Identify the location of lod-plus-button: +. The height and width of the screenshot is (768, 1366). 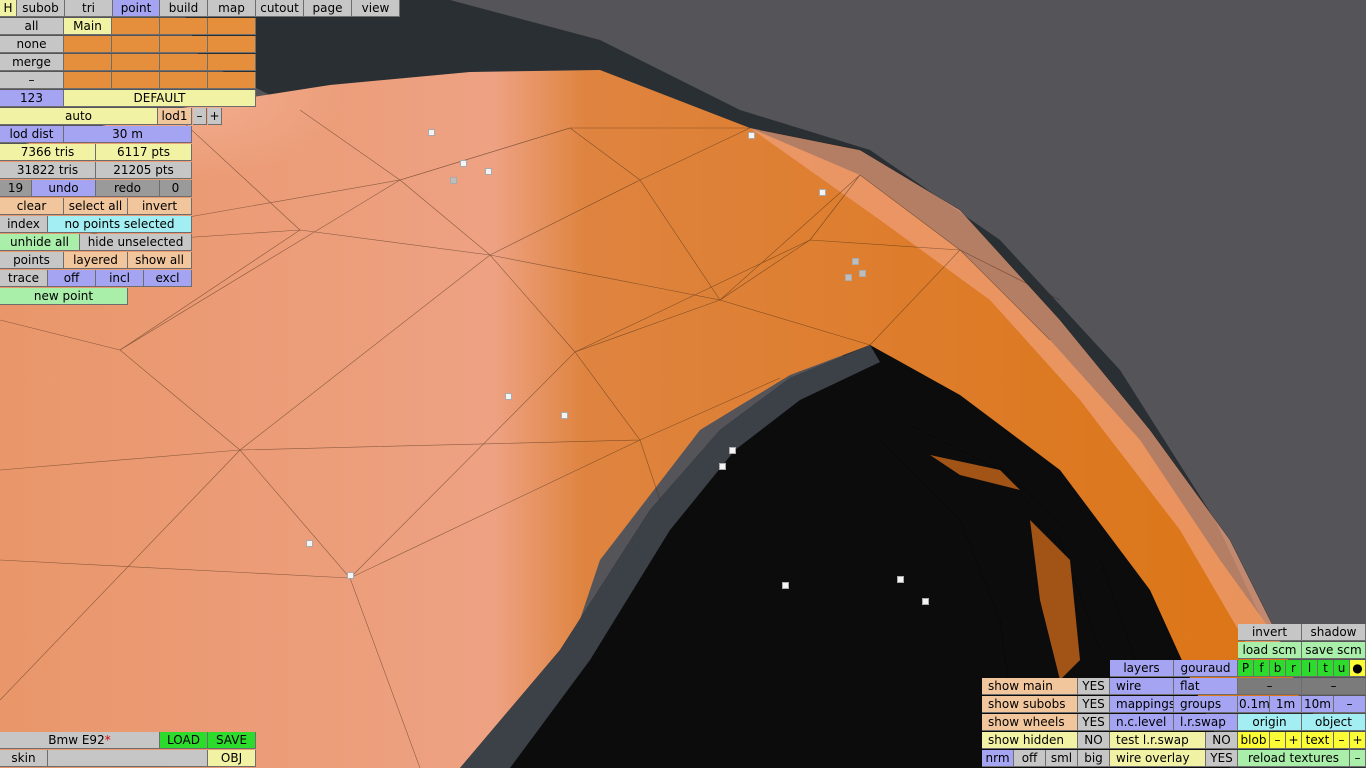
(215, 116).